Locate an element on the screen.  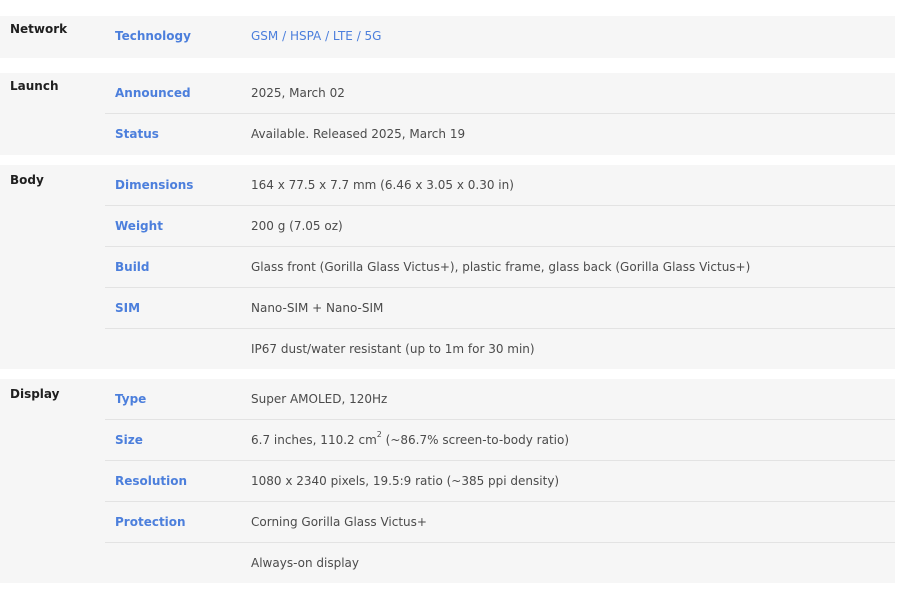
spec-label-resolution: Resolution is located at coordinates (151, 481).